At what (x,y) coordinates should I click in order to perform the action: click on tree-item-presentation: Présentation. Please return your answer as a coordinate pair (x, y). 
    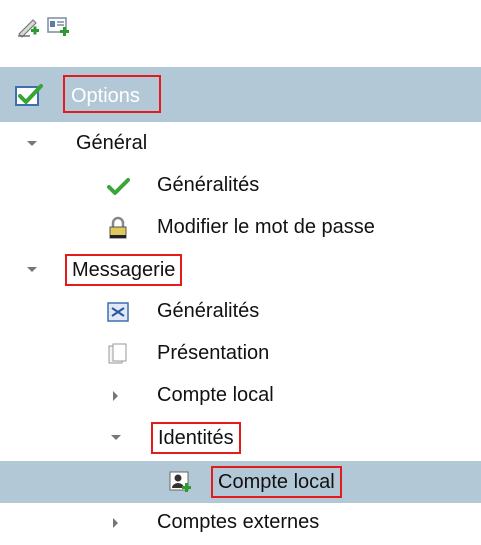
    Looking at the image, I should click on (240, 353).